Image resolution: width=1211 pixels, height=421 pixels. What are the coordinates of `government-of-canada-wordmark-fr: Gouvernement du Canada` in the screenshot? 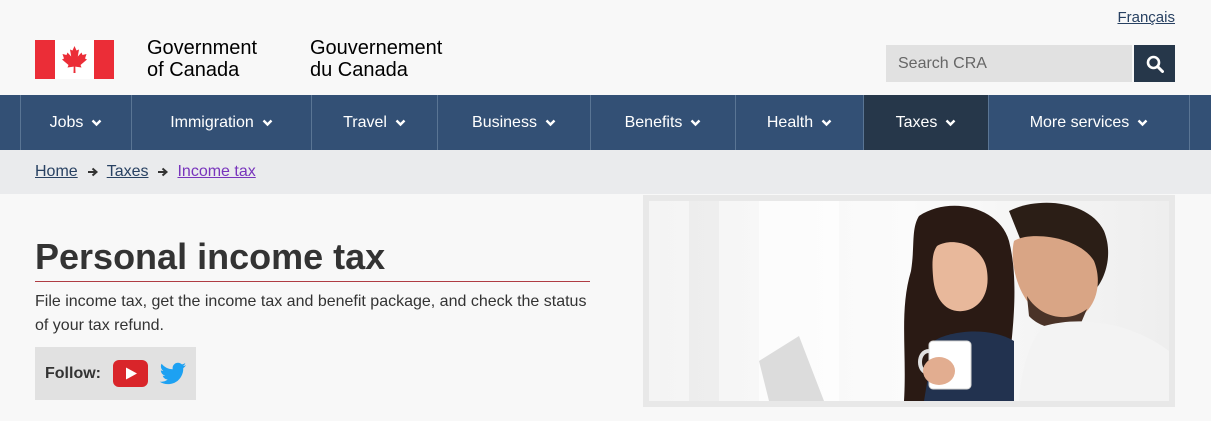 It's located at (376, 59).